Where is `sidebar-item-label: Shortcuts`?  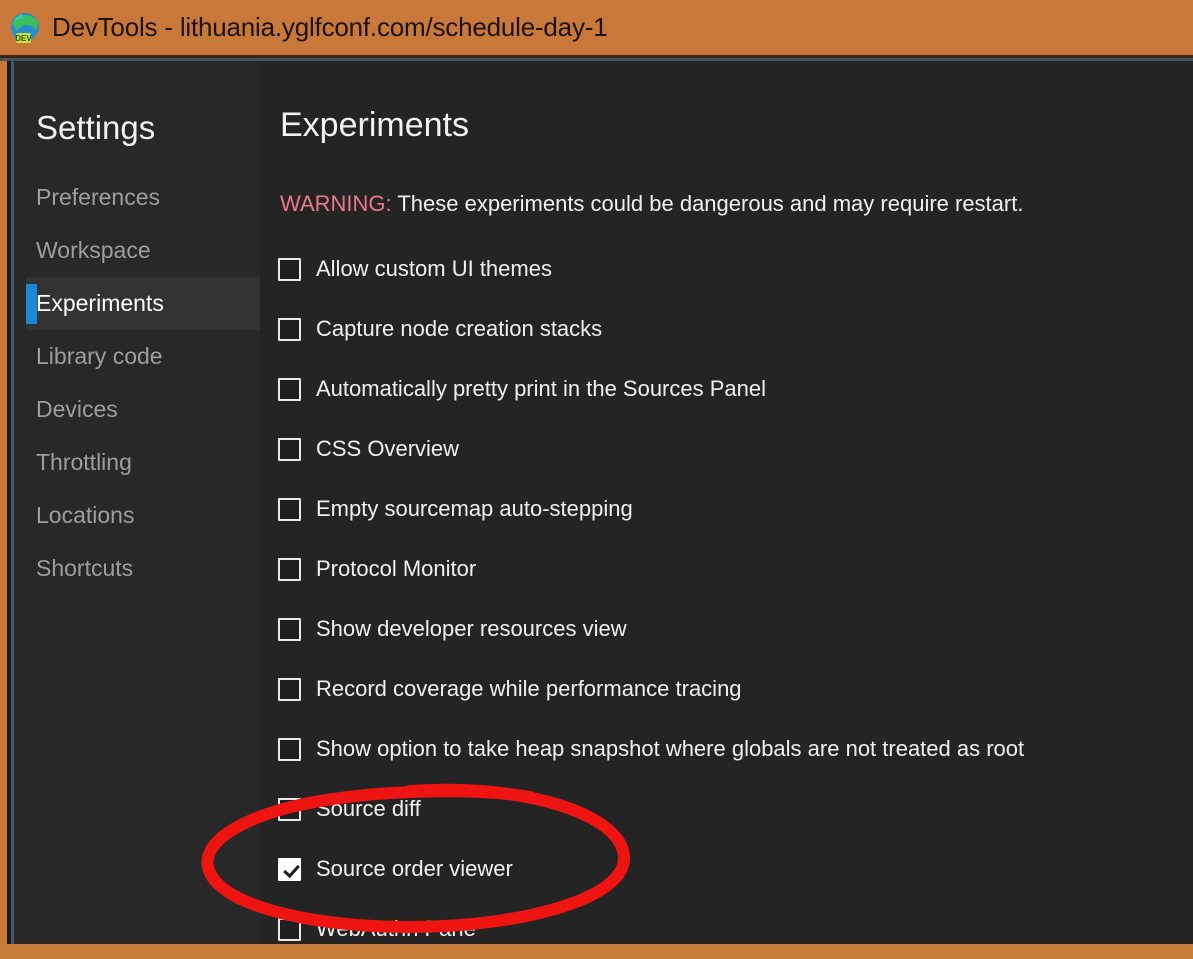 sidebar-item-label: Shortcuts is located at coordinates (85, 568).